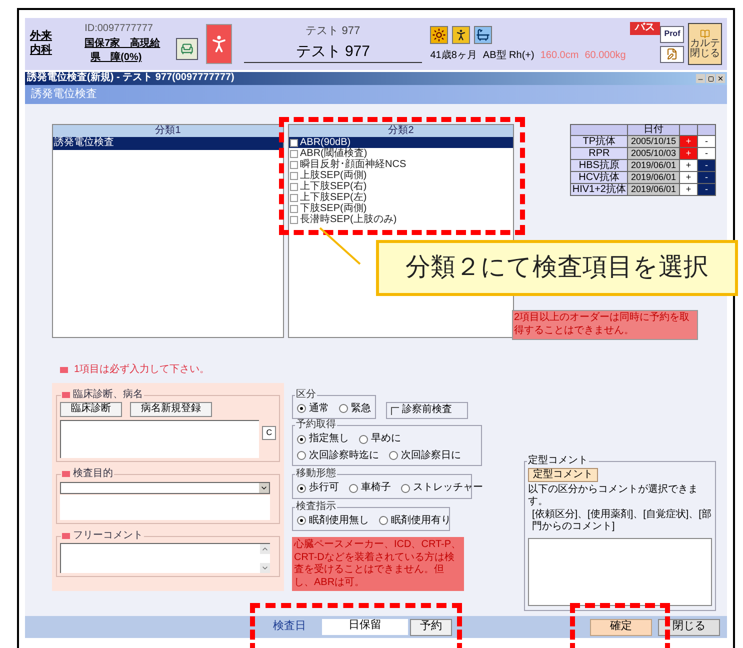  I want to click on bath-icon, so click(483, 35).